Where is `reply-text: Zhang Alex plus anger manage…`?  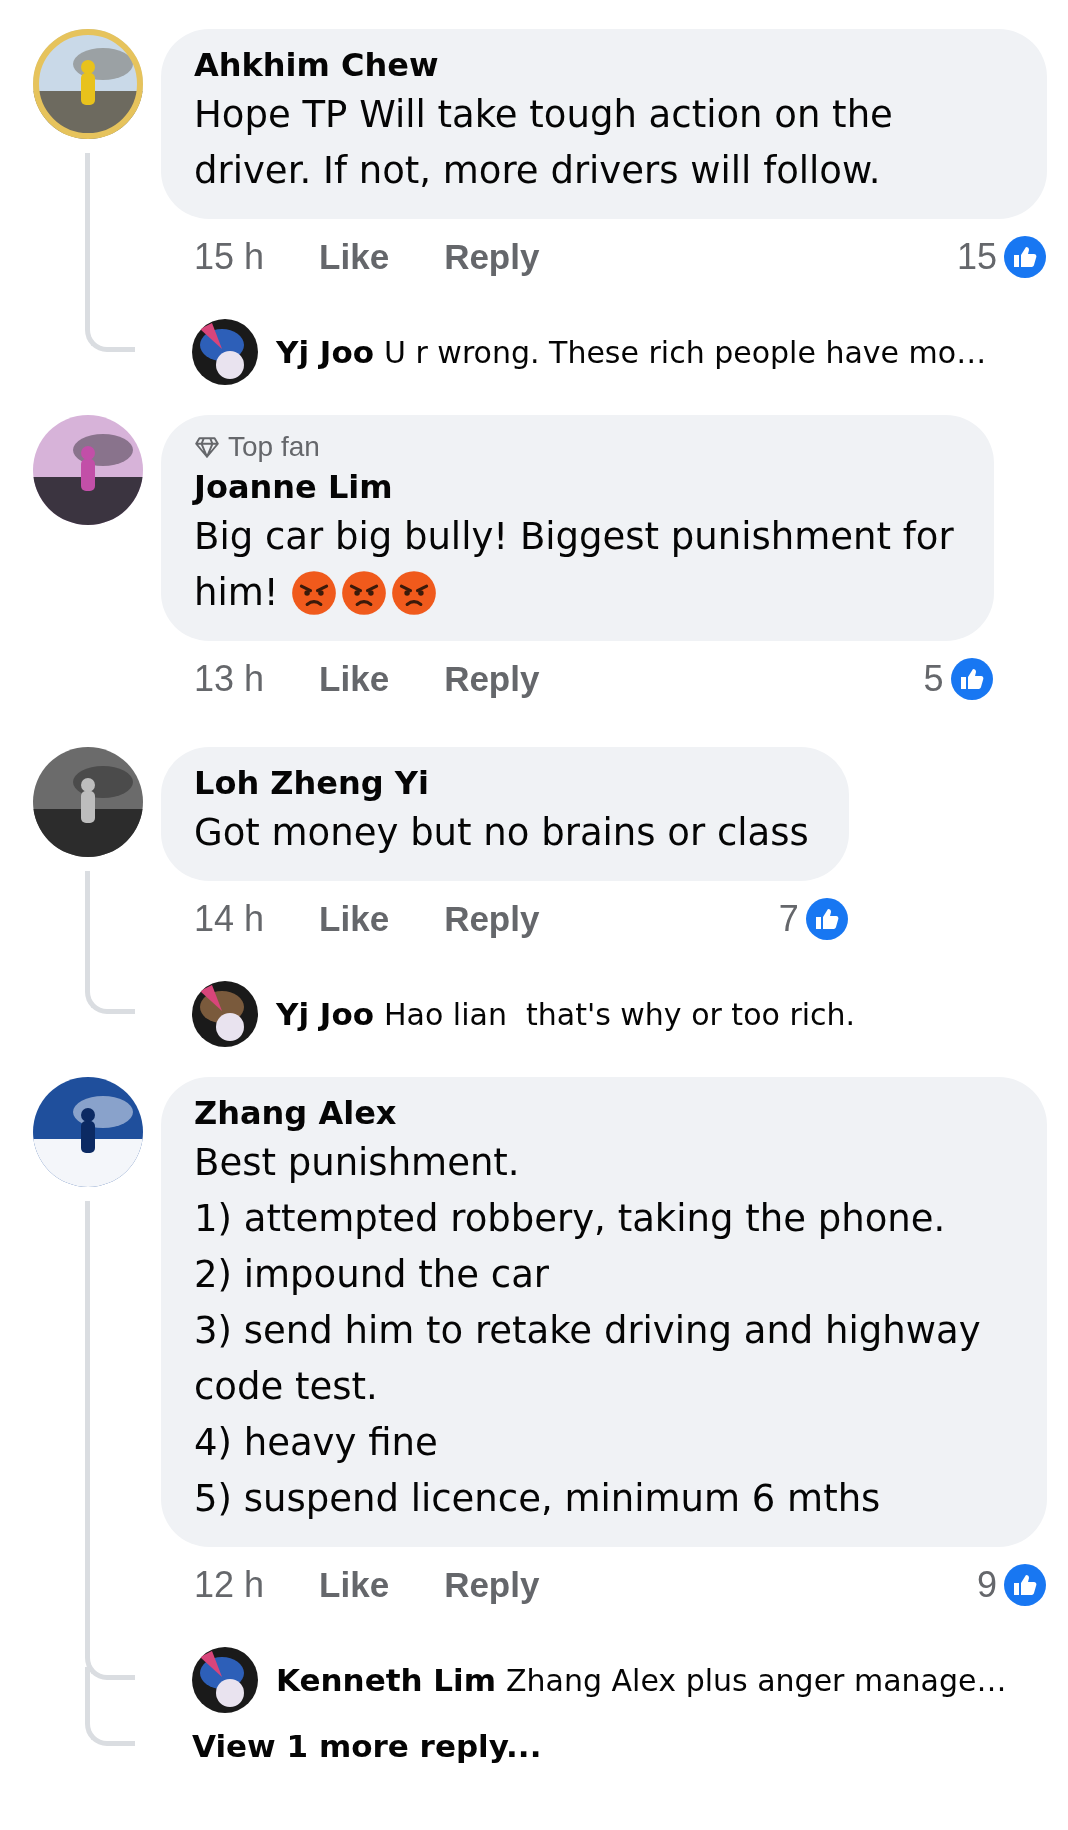
reply-text: Zhang Alex plus anger manage… is located at coordinates (756, 1680).